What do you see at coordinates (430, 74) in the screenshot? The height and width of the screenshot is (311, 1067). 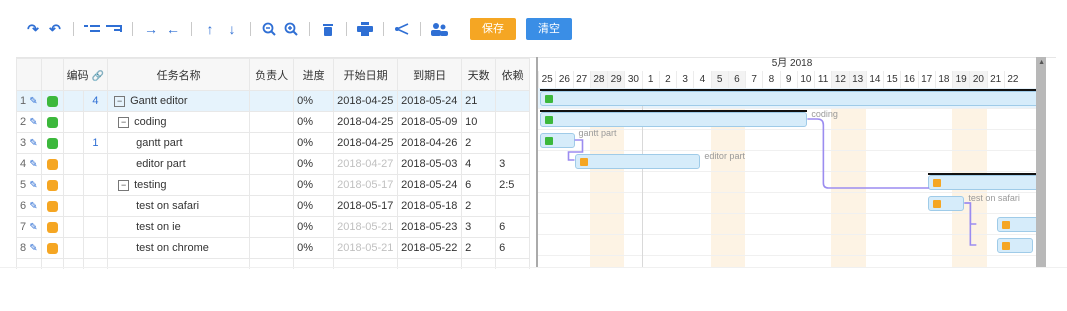 I see `header-end-date: 到期日` at bounding box center [430, 74].